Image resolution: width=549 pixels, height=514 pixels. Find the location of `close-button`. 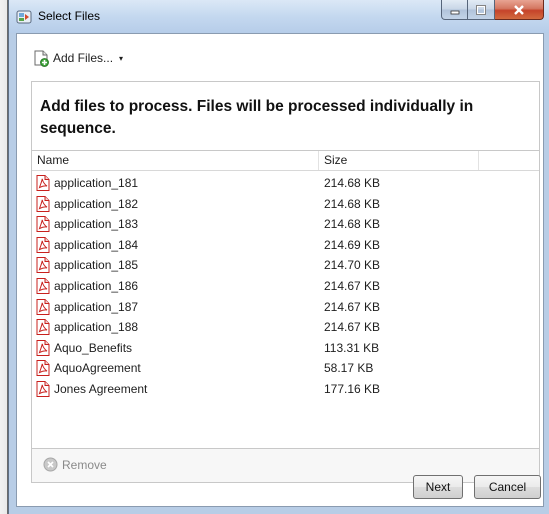

close-button is located at coordinates (519, 10).